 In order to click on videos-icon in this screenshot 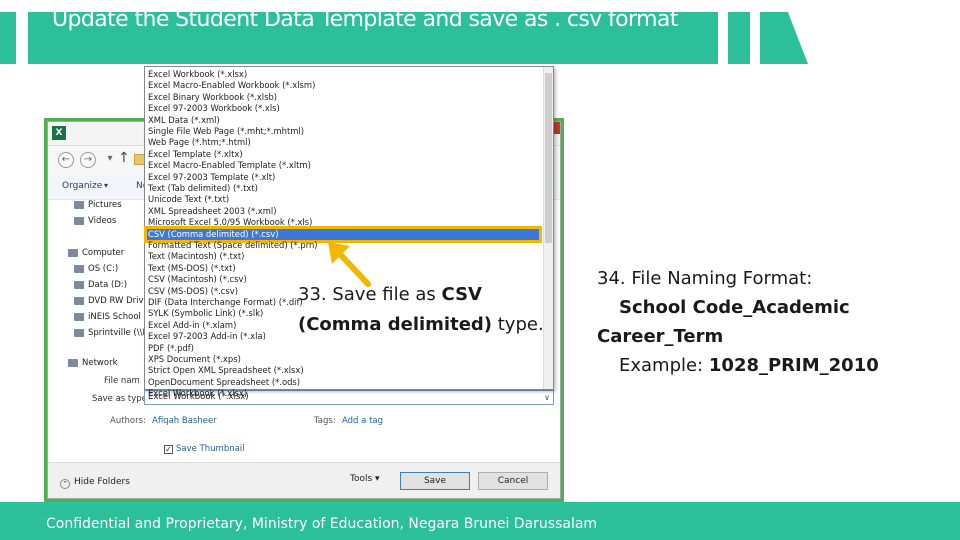, I will do `click(79, 221)`.